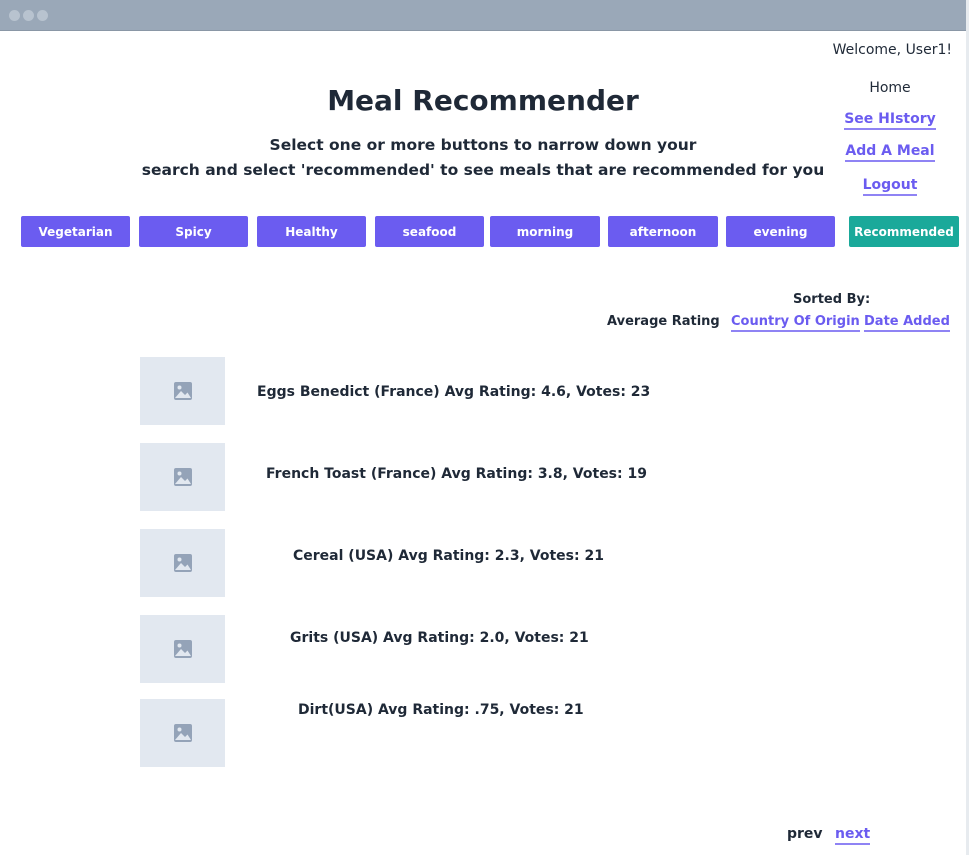  I want to click on meal-summary: Grits (USA) Avg Rating: 2.0, Votes: 21, so click(439, 638).